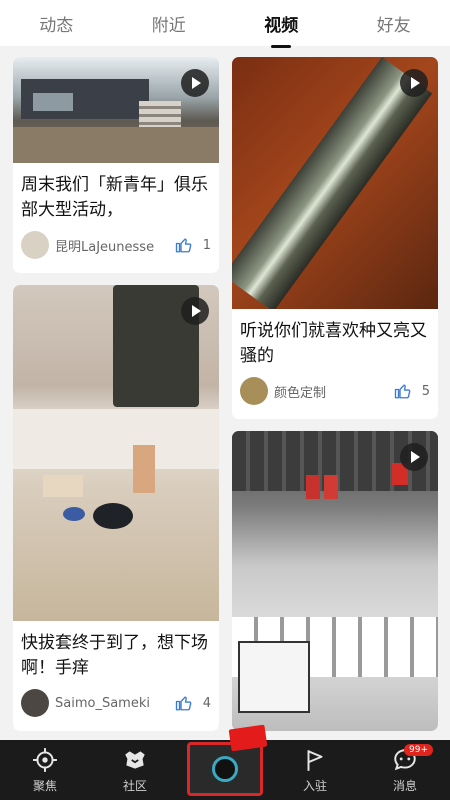  What do you see at coordinates (314, 786) in the screenshot?
I see `nav-label: 入驻` at bounding box center [314, 786].